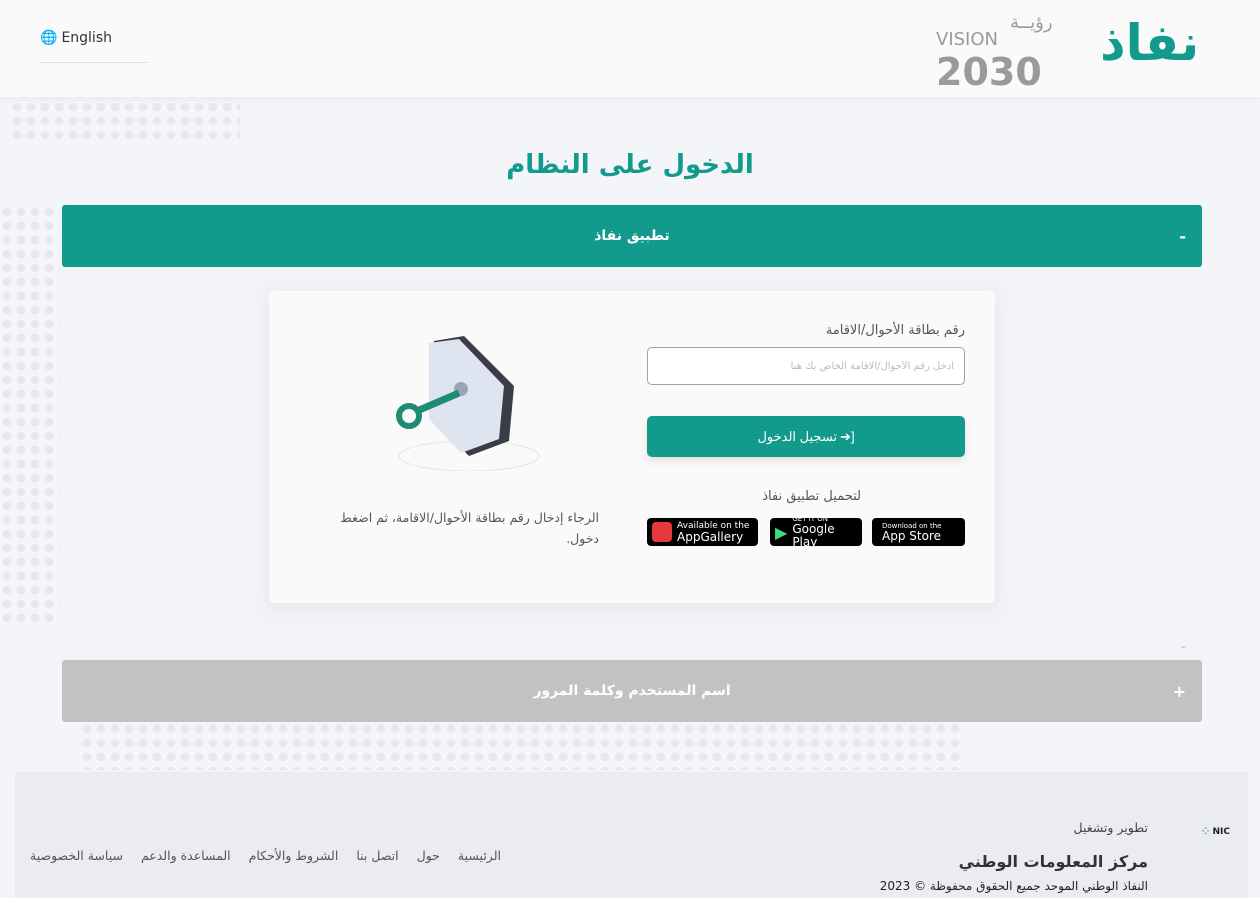  What do you see at coordinates (1150, 43) in the screenshot?
I see `nafath-logo: نفاذ` at bounding box center [1150, 43].